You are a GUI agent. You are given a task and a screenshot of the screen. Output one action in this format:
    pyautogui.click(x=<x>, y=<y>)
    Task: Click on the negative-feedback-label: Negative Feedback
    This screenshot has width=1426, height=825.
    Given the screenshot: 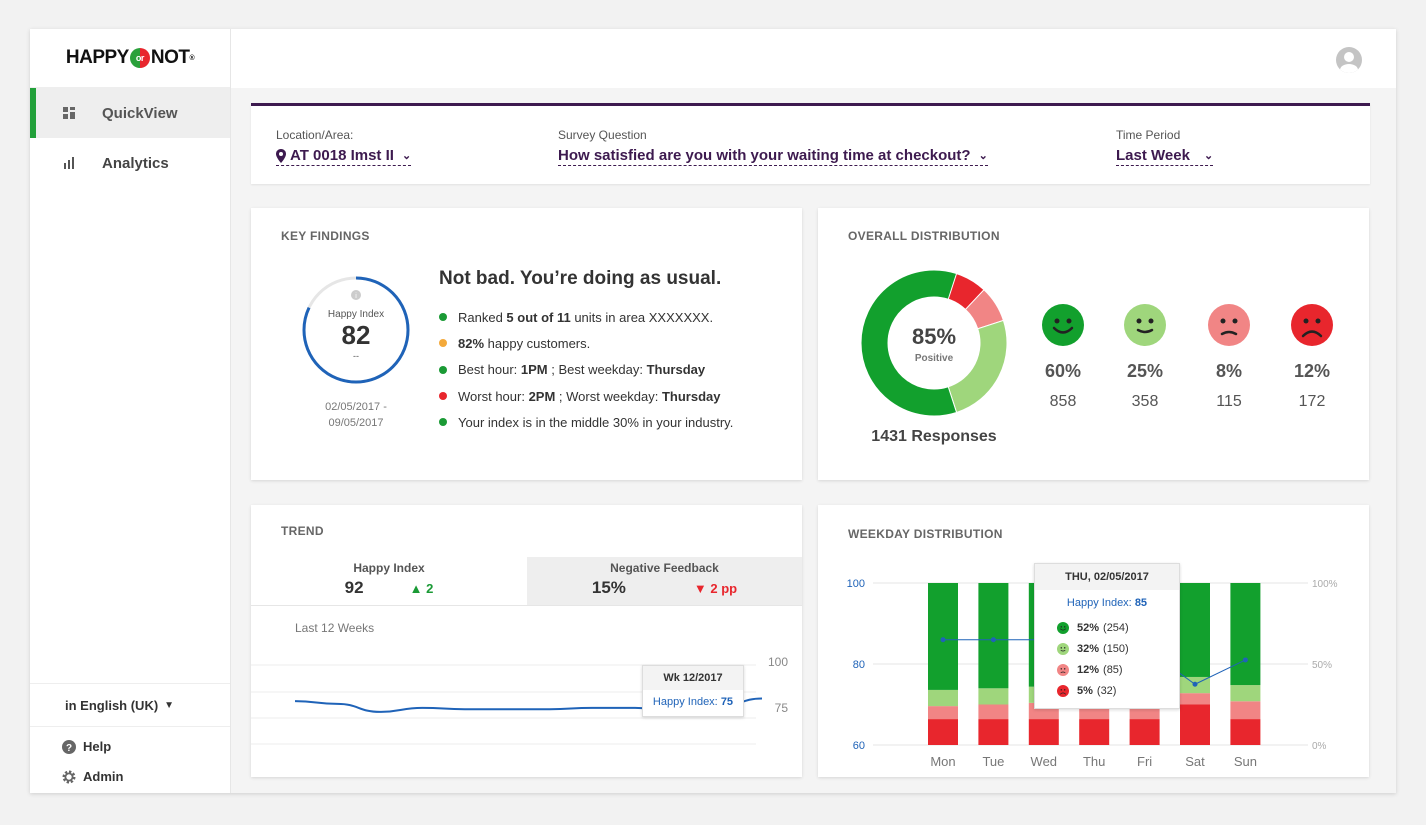 What is the action you would take?
    pyautogui.click(x=664, y=568)
    